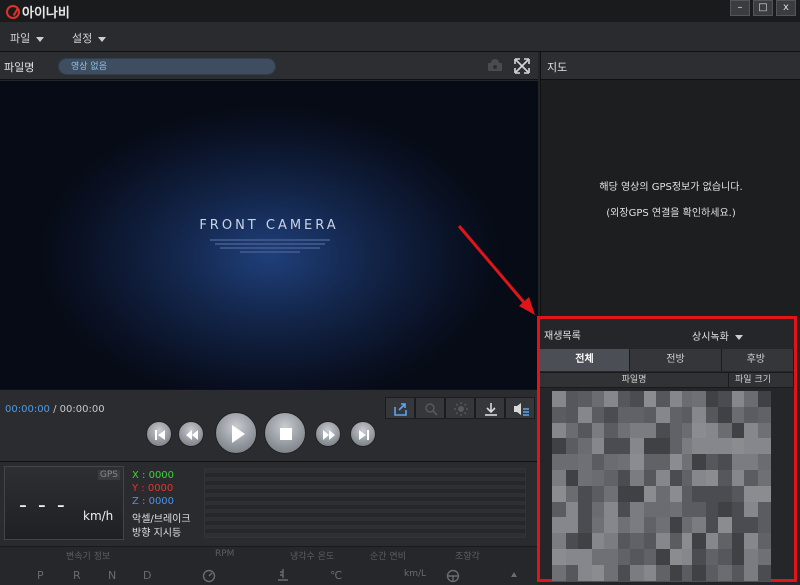 This screenshot has height=585, width=800. I want to click on record-type-value: 상시녹화, so click(710, 337).